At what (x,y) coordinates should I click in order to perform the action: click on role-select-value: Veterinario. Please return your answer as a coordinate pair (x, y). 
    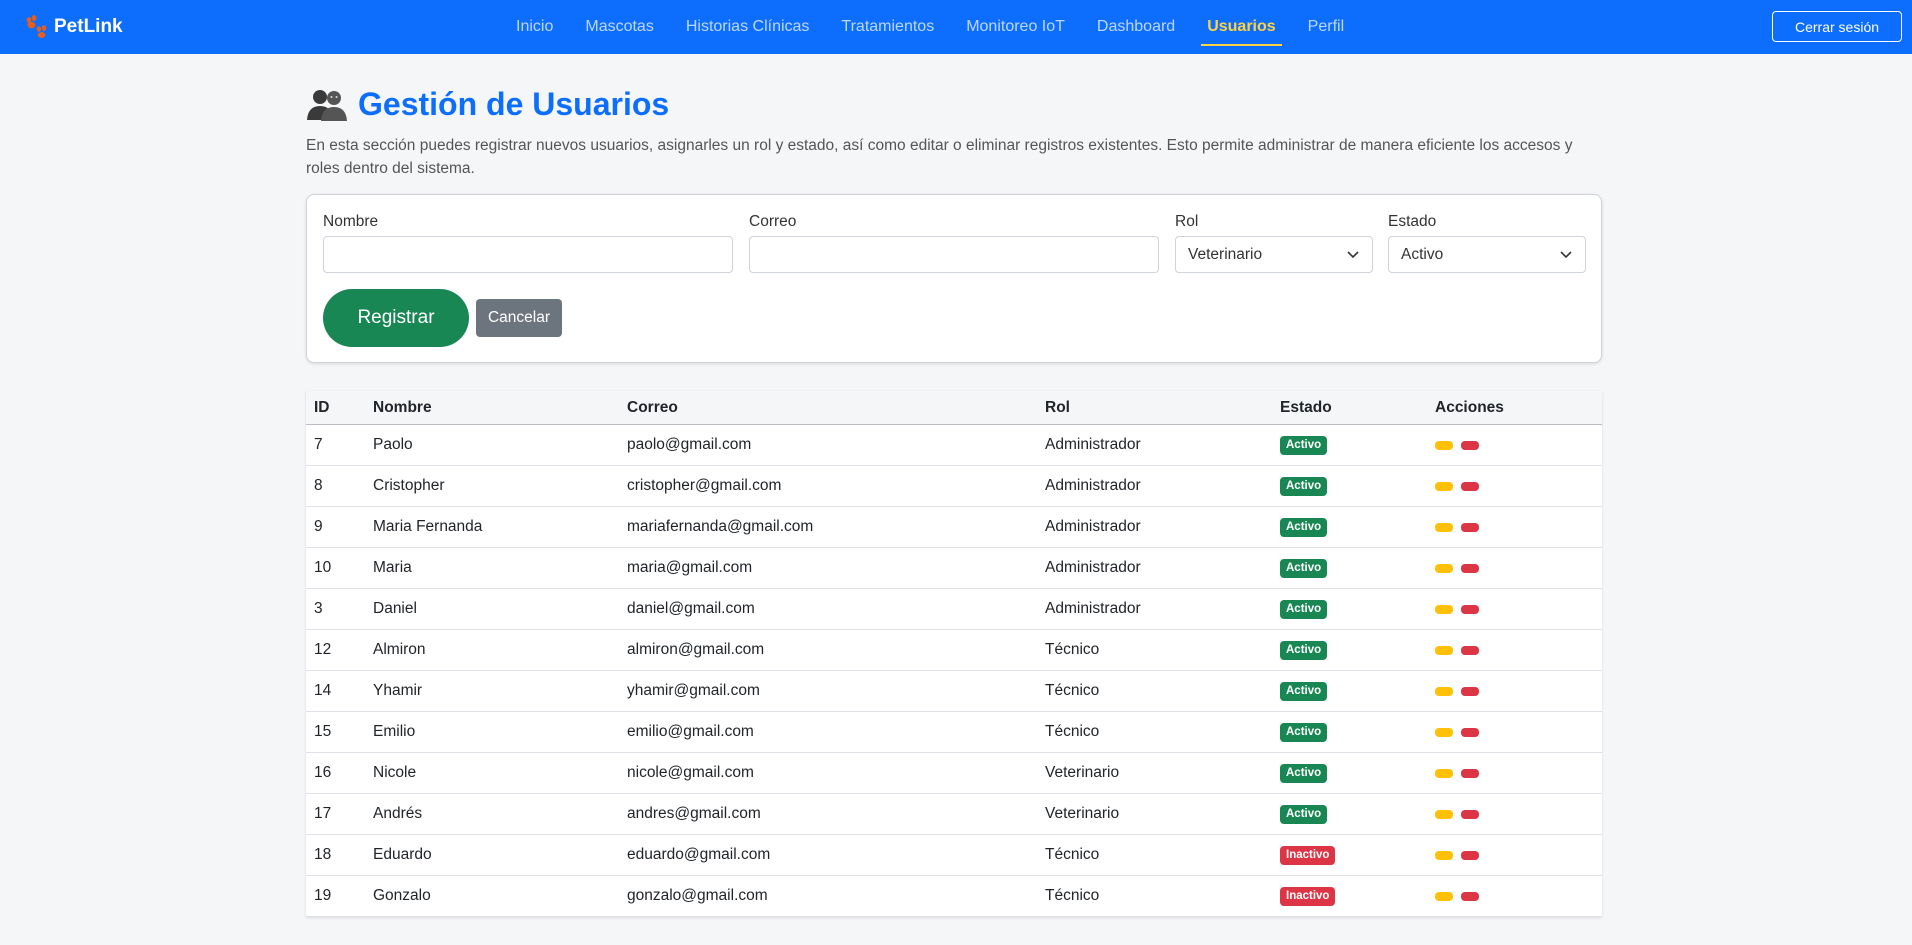
    Looking at the image, I should click on (1225, 254).